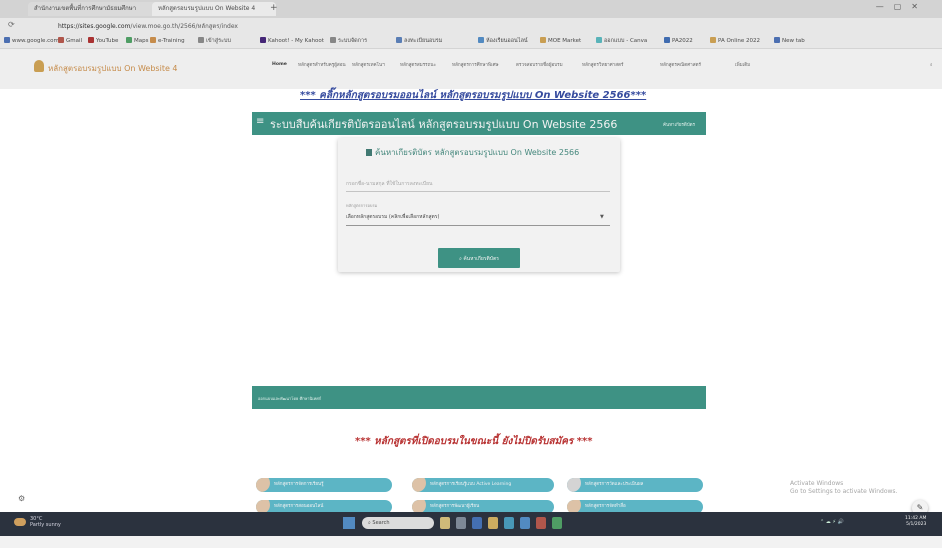 This screenshot has width=942, height=548. Describe the element at coordinates (678, 40) in the screenshot. I see `bookmark-item: PA2022` at that location.